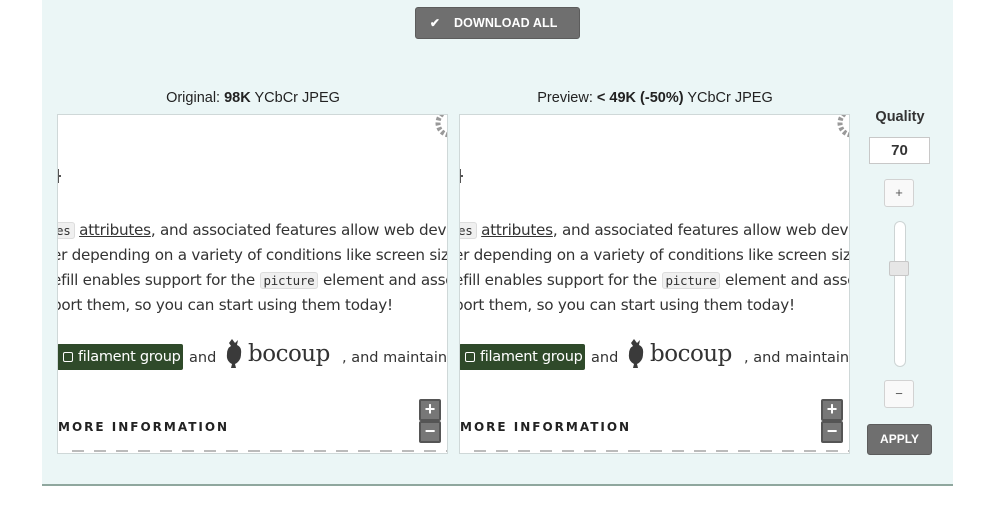 Image resolution: width=1000 pixels, height=505 pixels. What do you see at coordinates (832, 432) in the screenshot?
I see `preview-zoom-out-button: −` at bounding box center [832, 432].